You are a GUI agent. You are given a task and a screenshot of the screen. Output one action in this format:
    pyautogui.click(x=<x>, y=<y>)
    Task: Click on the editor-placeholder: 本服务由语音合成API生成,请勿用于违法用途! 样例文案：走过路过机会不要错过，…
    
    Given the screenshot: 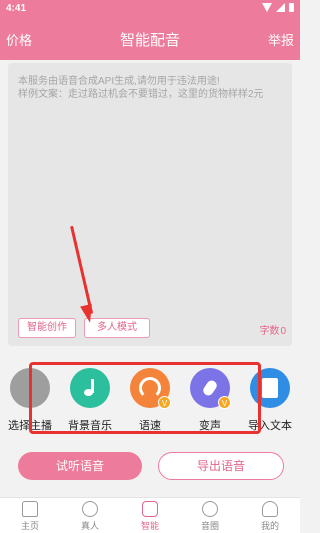 What is the action you would take?
    pyautogui.click(x=151, y=88)
    